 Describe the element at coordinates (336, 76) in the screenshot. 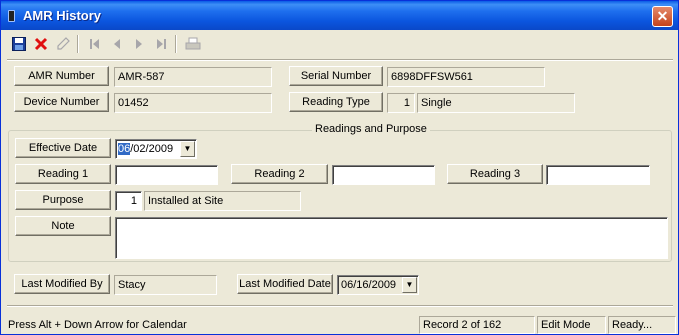

I see `serial-number-button: Serial Number` at that location.